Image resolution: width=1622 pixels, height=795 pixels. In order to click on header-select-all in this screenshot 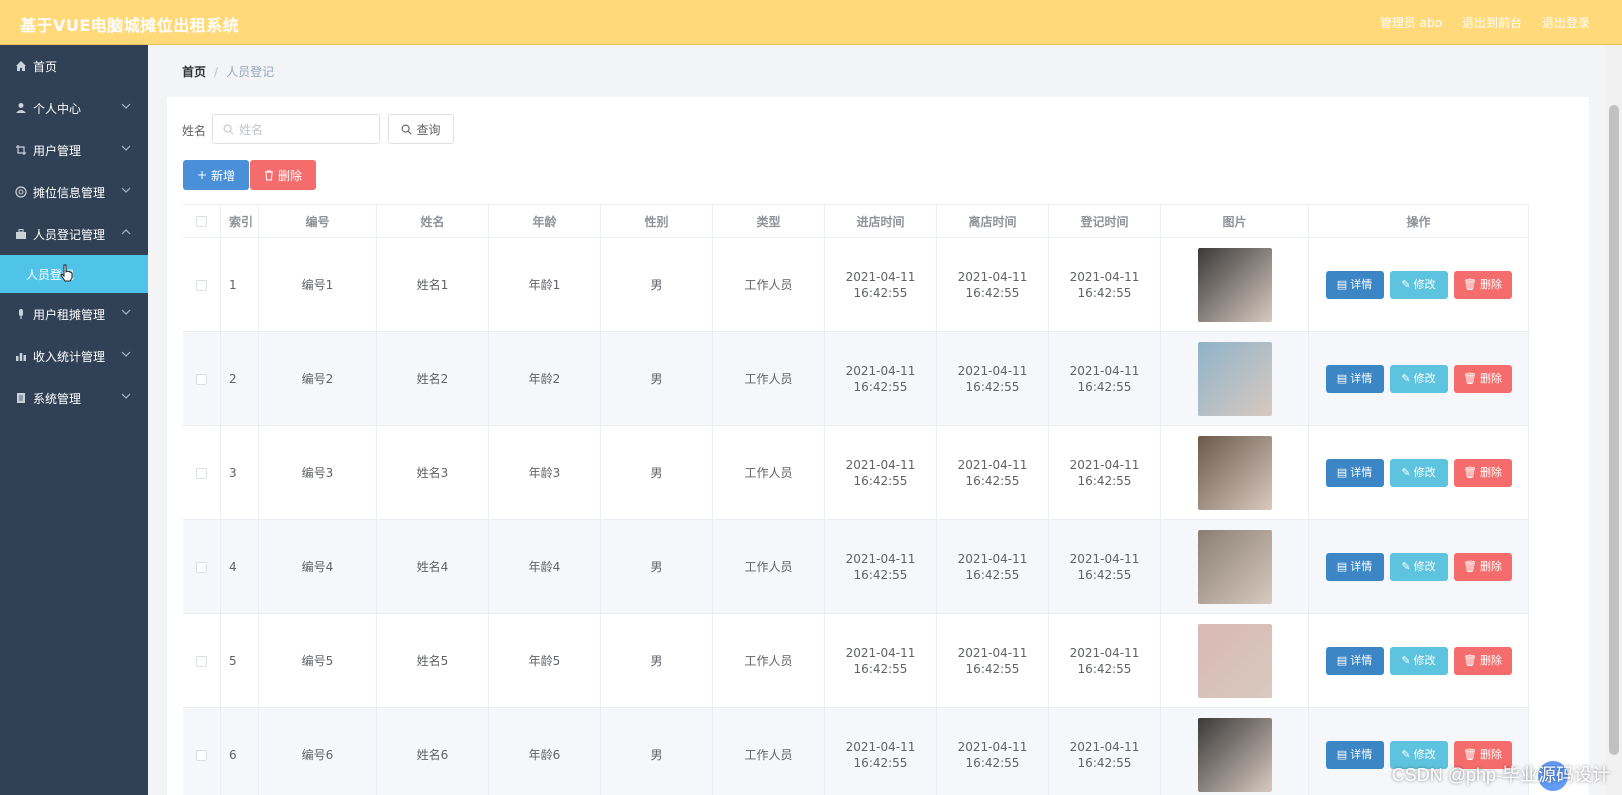, I will do `click(202, 221)`.